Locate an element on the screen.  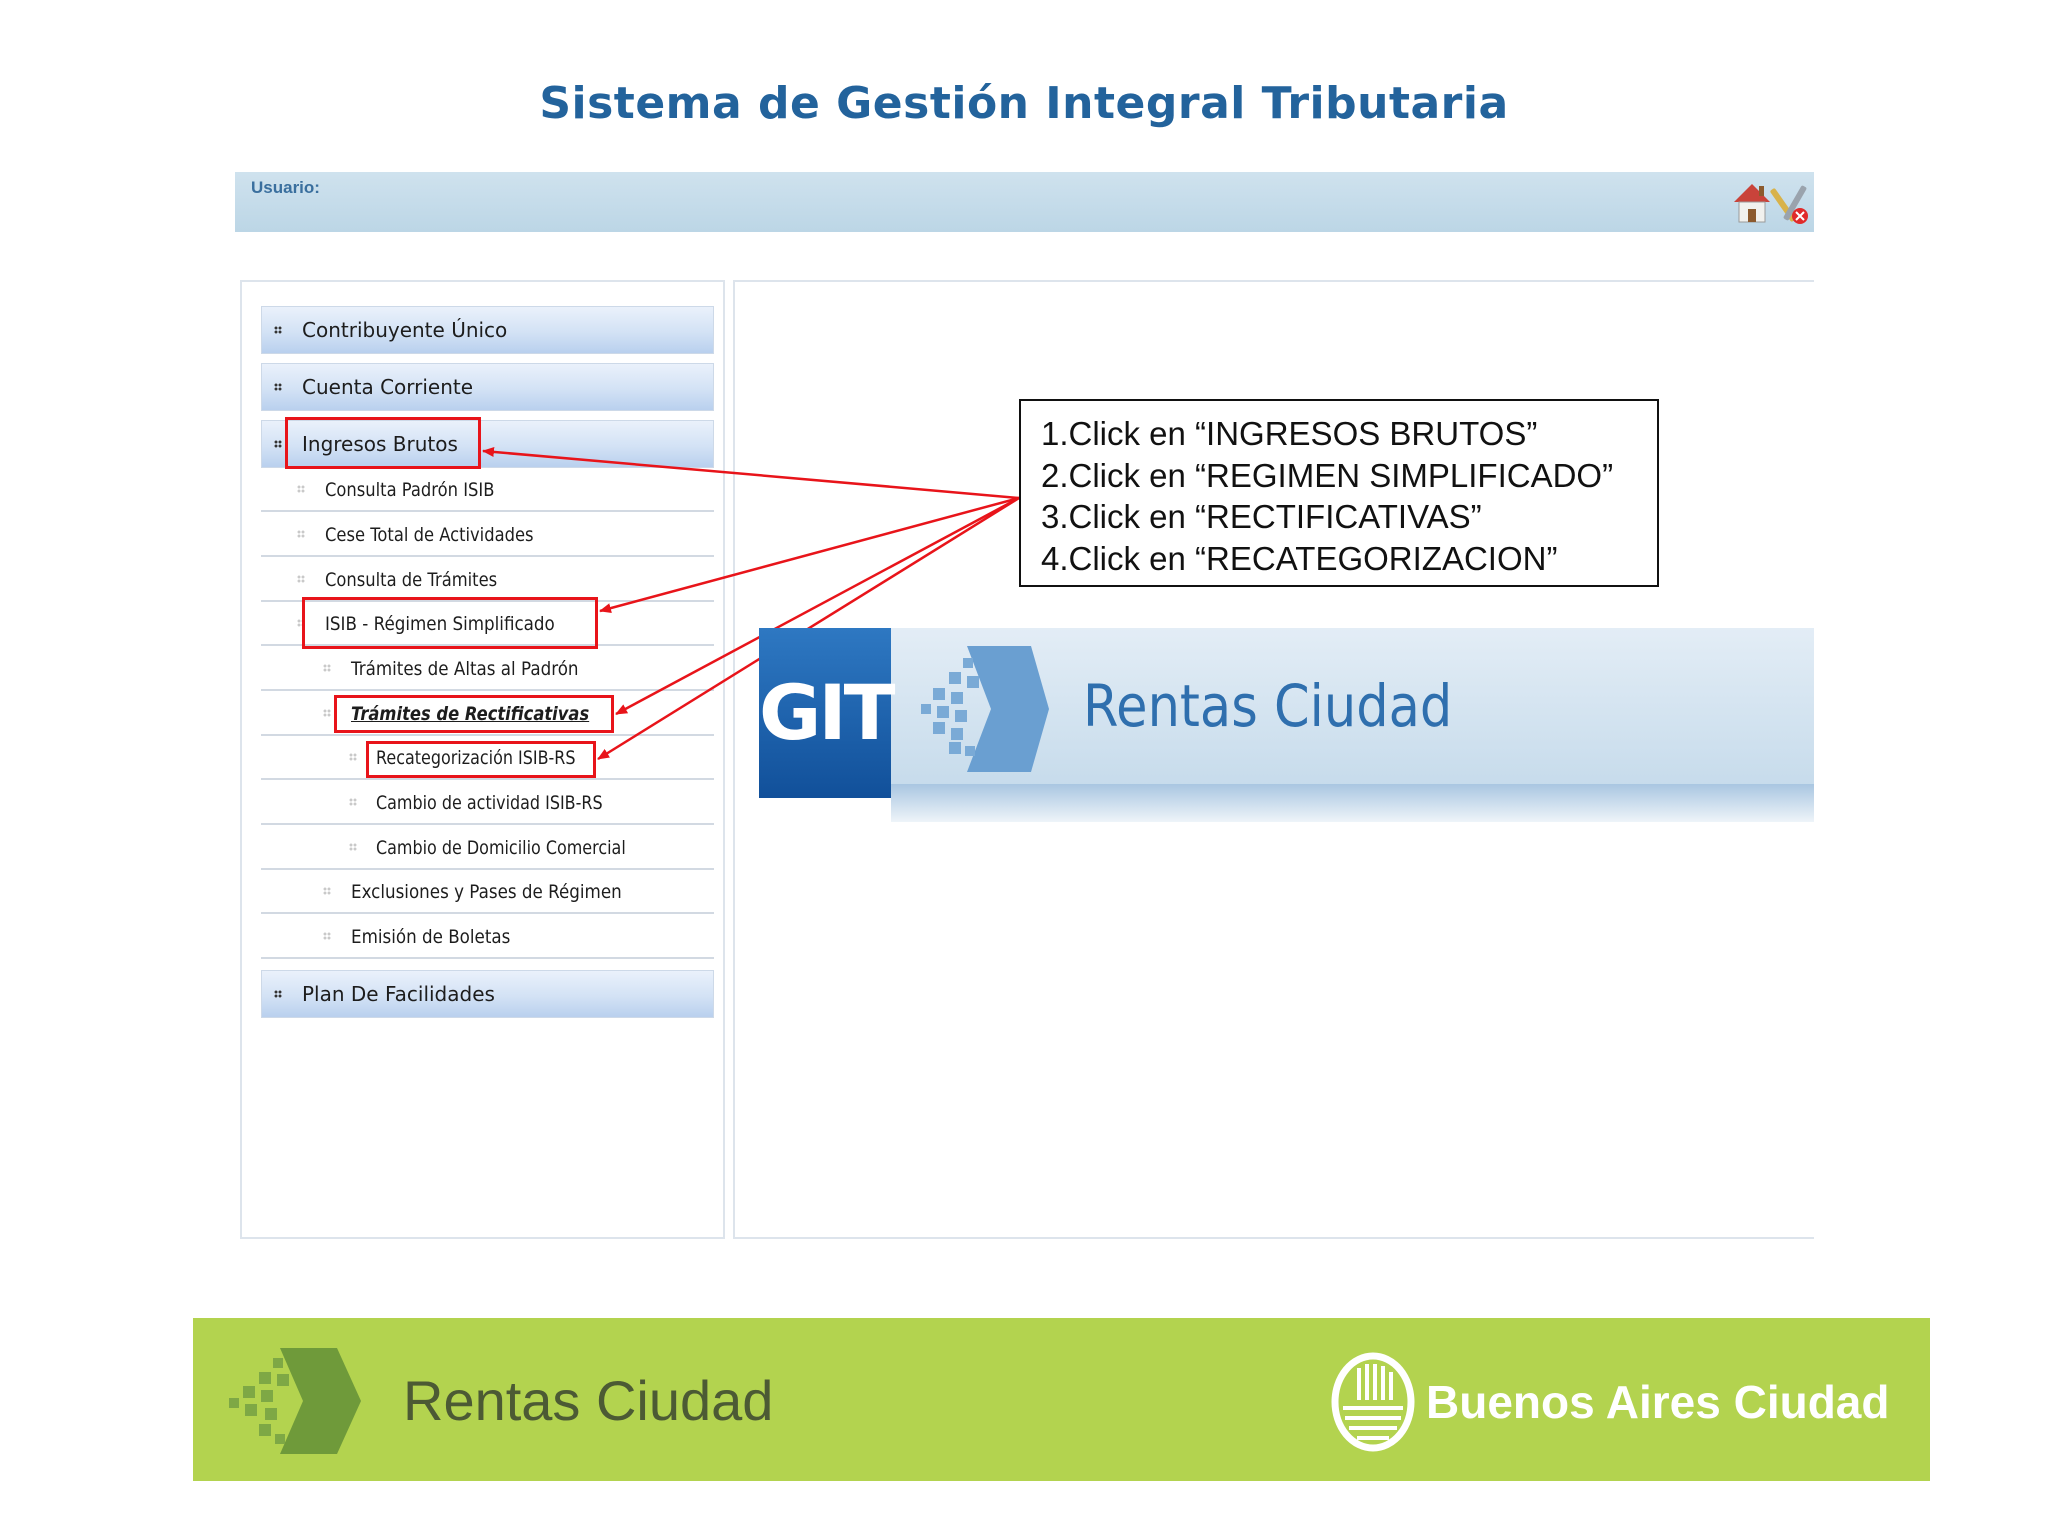
rentas-footer-diamond-icon is located at coordinates (295, 1401).